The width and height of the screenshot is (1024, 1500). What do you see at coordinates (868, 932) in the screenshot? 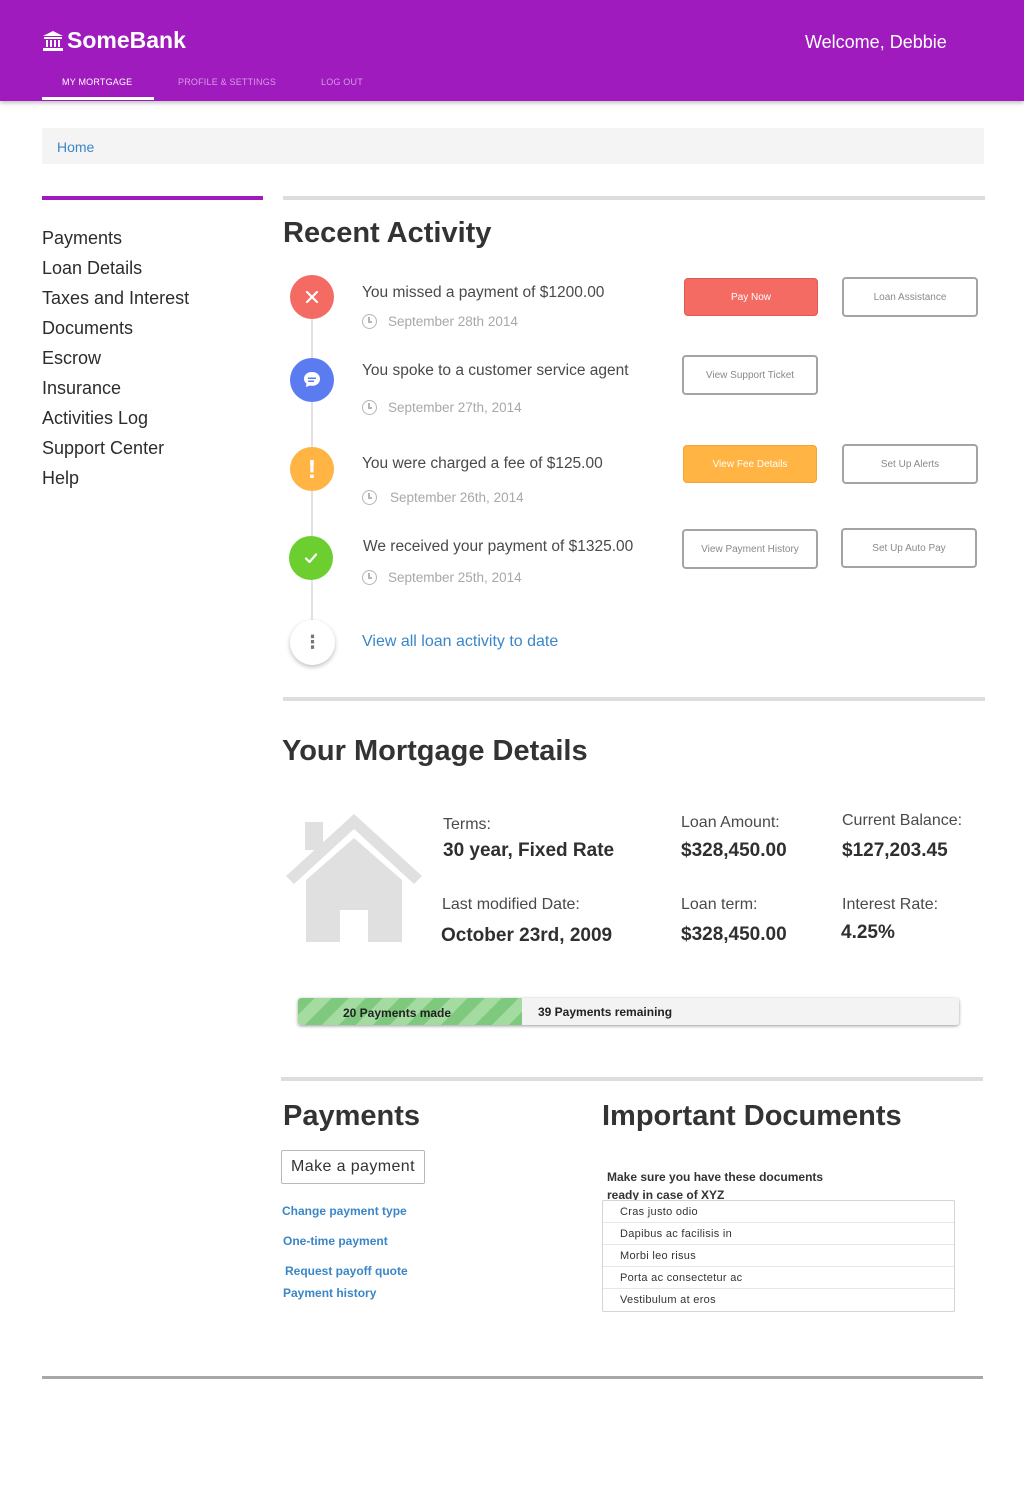
I see `interest-rate-value: 4.25%` at bounding box center [868, 932].